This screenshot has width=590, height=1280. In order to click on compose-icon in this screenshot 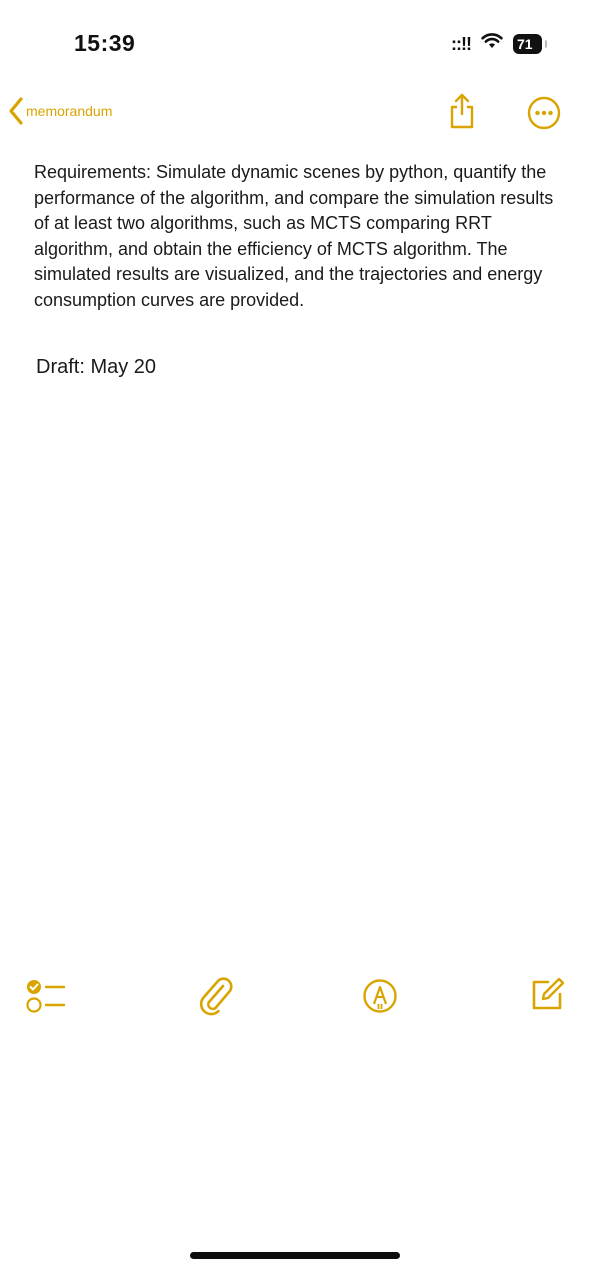, I will do `click(547, 997)`.